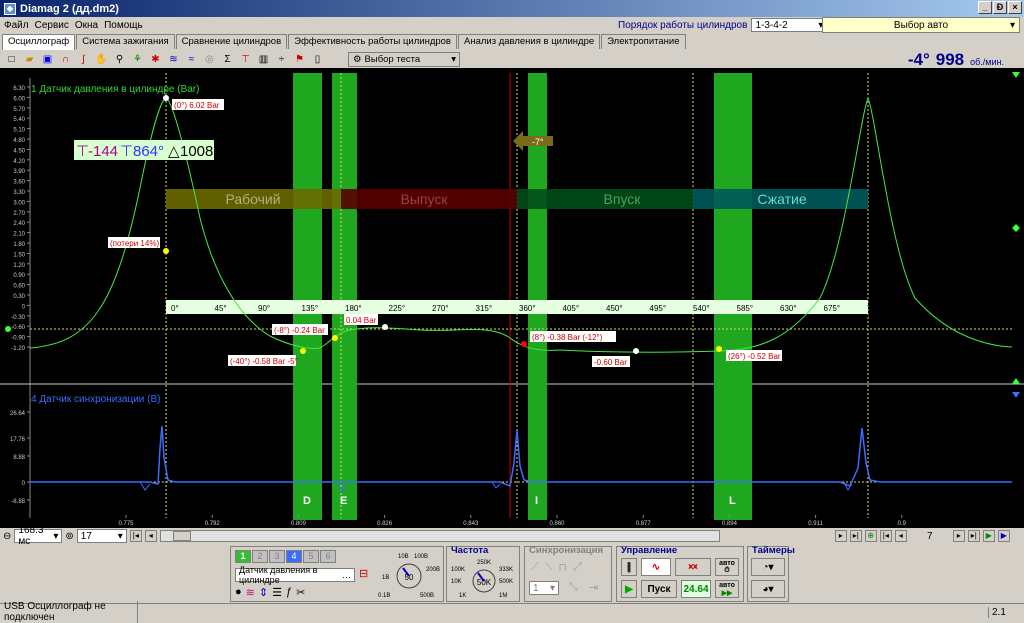 The width and height of the screenshot is (1024, 623). Describe the element at coordinates (173, 59) in the screenshot. I see `wave-icon: ≋` at that location.